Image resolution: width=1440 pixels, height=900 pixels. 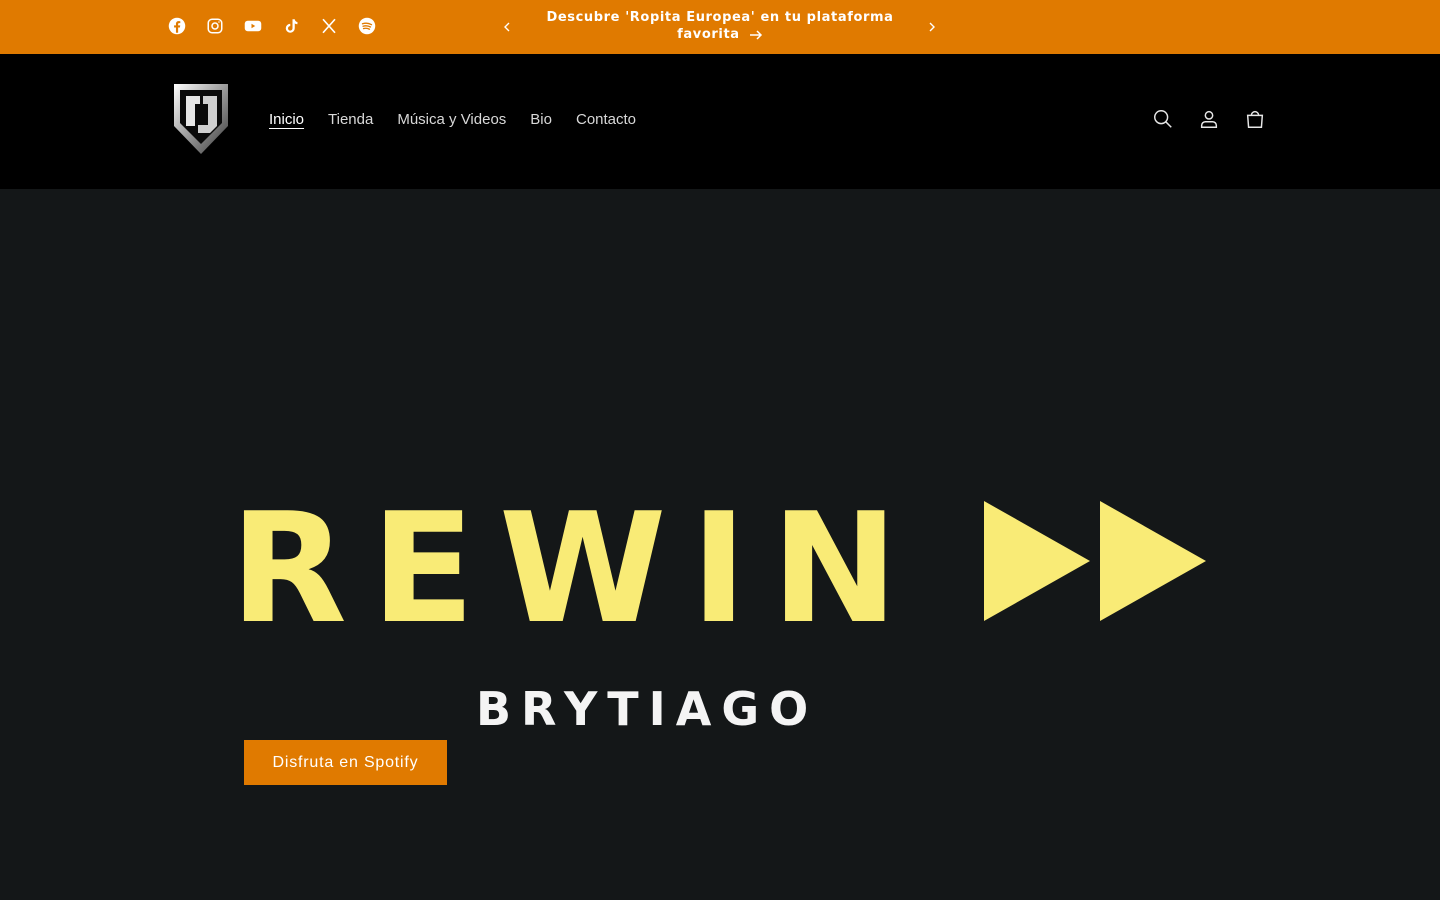 What do you see at coordinates (1255, 119) in the screenshot?
I see `cart-icon` at bounding box center [1255, 119].